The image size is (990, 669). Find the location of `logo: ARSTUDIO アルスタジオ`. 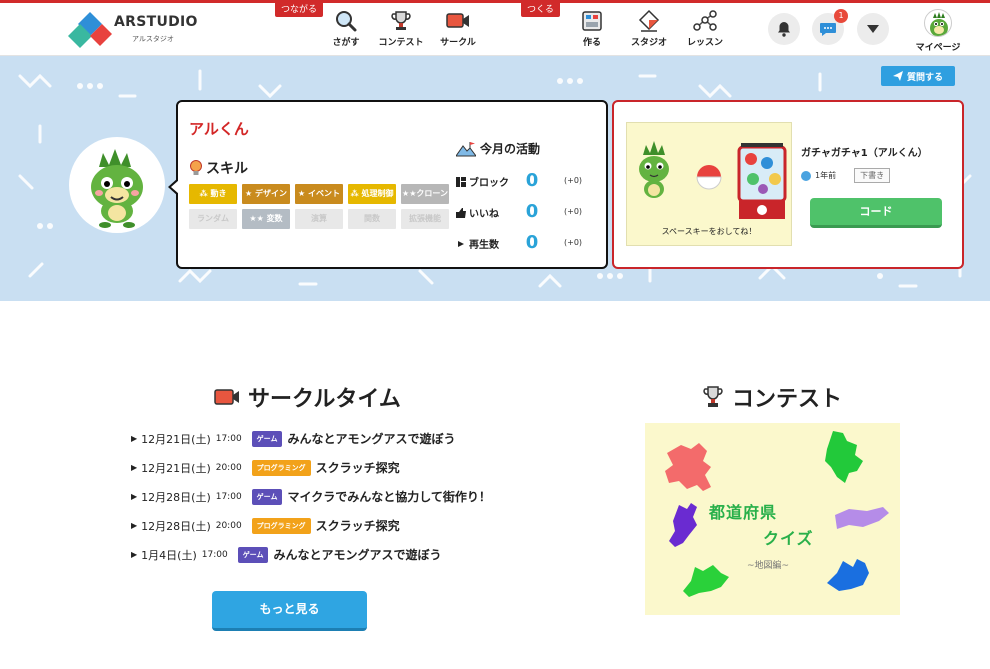

logo: ARSTUDIO アルスタジオ is located at coordinates (132, 30).